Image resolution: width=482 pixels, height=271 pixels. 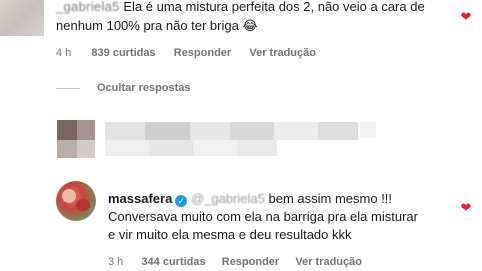 What do you see at coordinates (144, 88) in the screenshot?
I see `hide-replies-button: Ocultar respostas` at bounding box center [144, 88].